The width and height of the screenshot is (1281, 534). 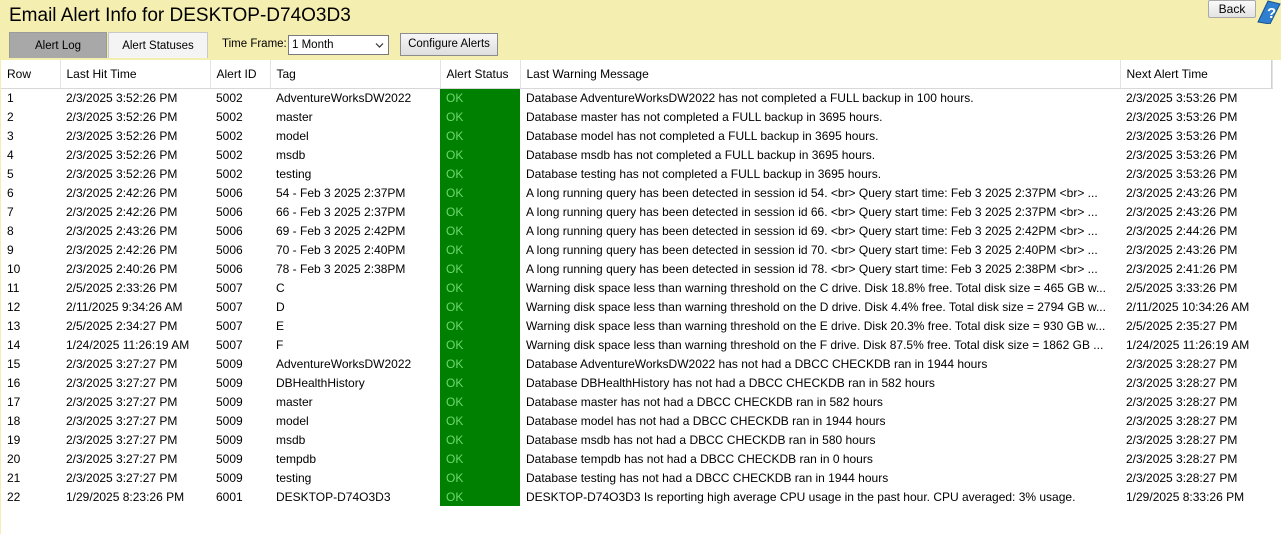 What do you see at coordinates (30, 211) in the screenshot?
I see `row-number-cell: 7` at bounding box center [30, 211].